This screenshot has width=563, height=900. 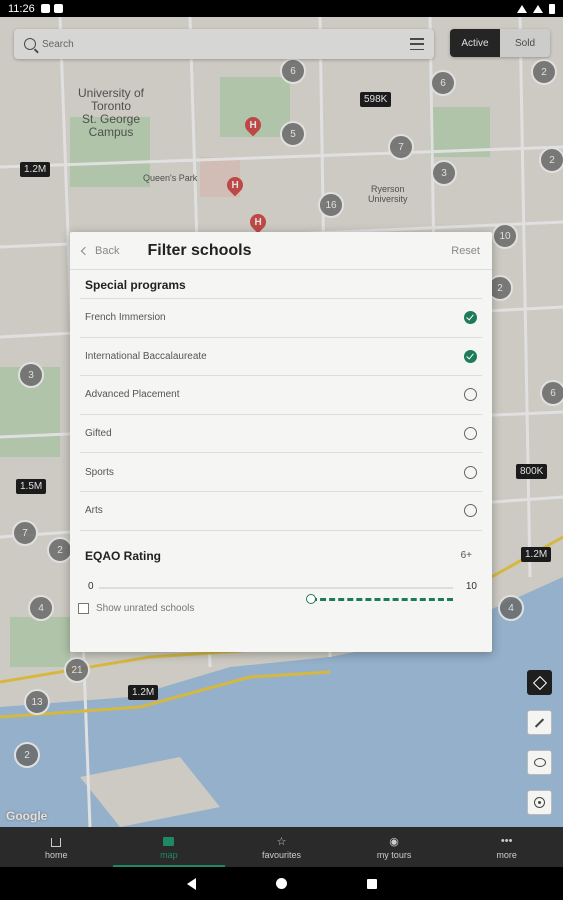 What do you see at coordinates (83, 608) in the screenshot?
I see `show-unrated-checkbox` at bounding box center [83, 608].